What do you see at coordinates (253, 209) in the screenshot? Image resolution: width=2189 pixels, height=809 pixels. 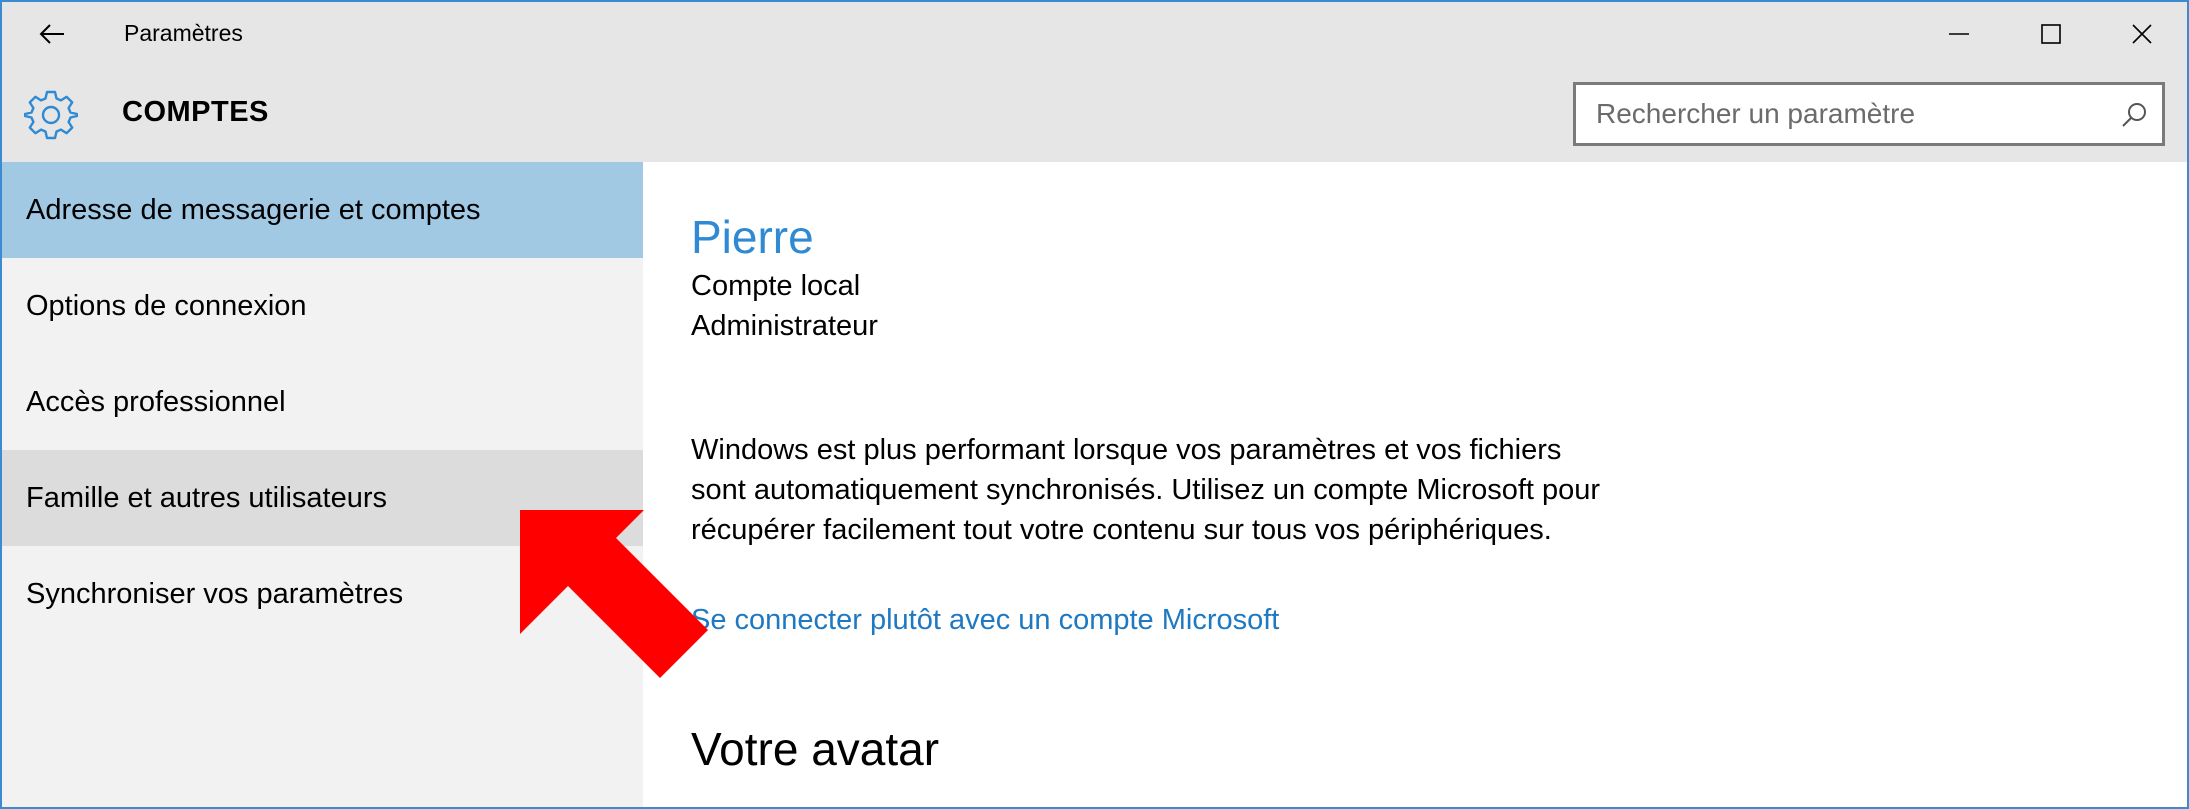 I see `sidebar-item-label: Adresse de messagerie et comptes` at bounding box center [253, 209].